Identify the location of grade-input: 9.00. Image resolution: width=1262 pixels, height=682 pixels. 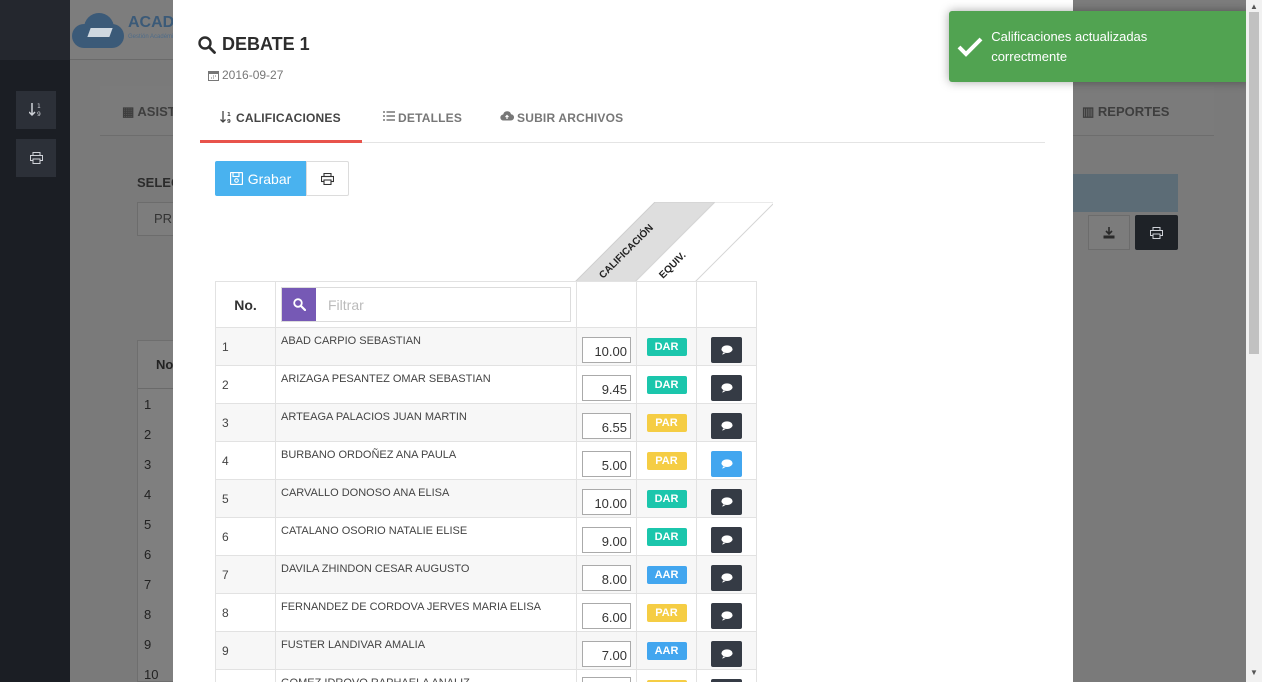
(606, 539).